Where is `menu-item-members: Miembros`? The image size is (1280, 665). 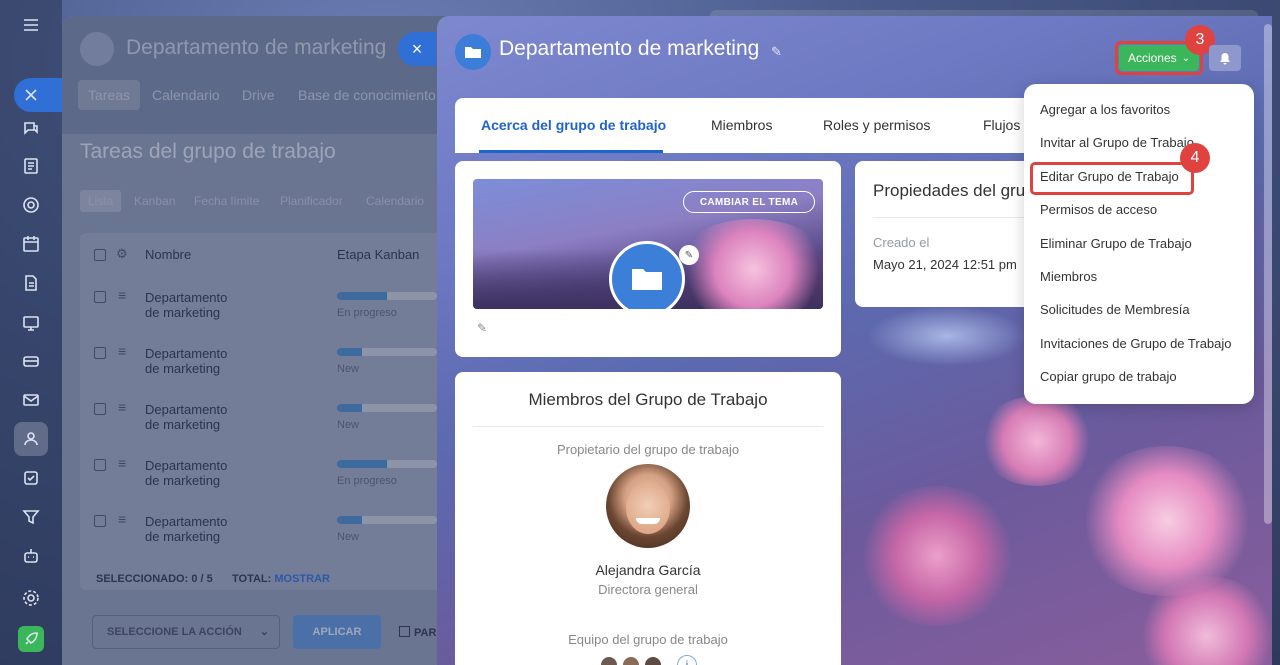
menu-item-members: Miembros is located at coordinates (1068, 276).